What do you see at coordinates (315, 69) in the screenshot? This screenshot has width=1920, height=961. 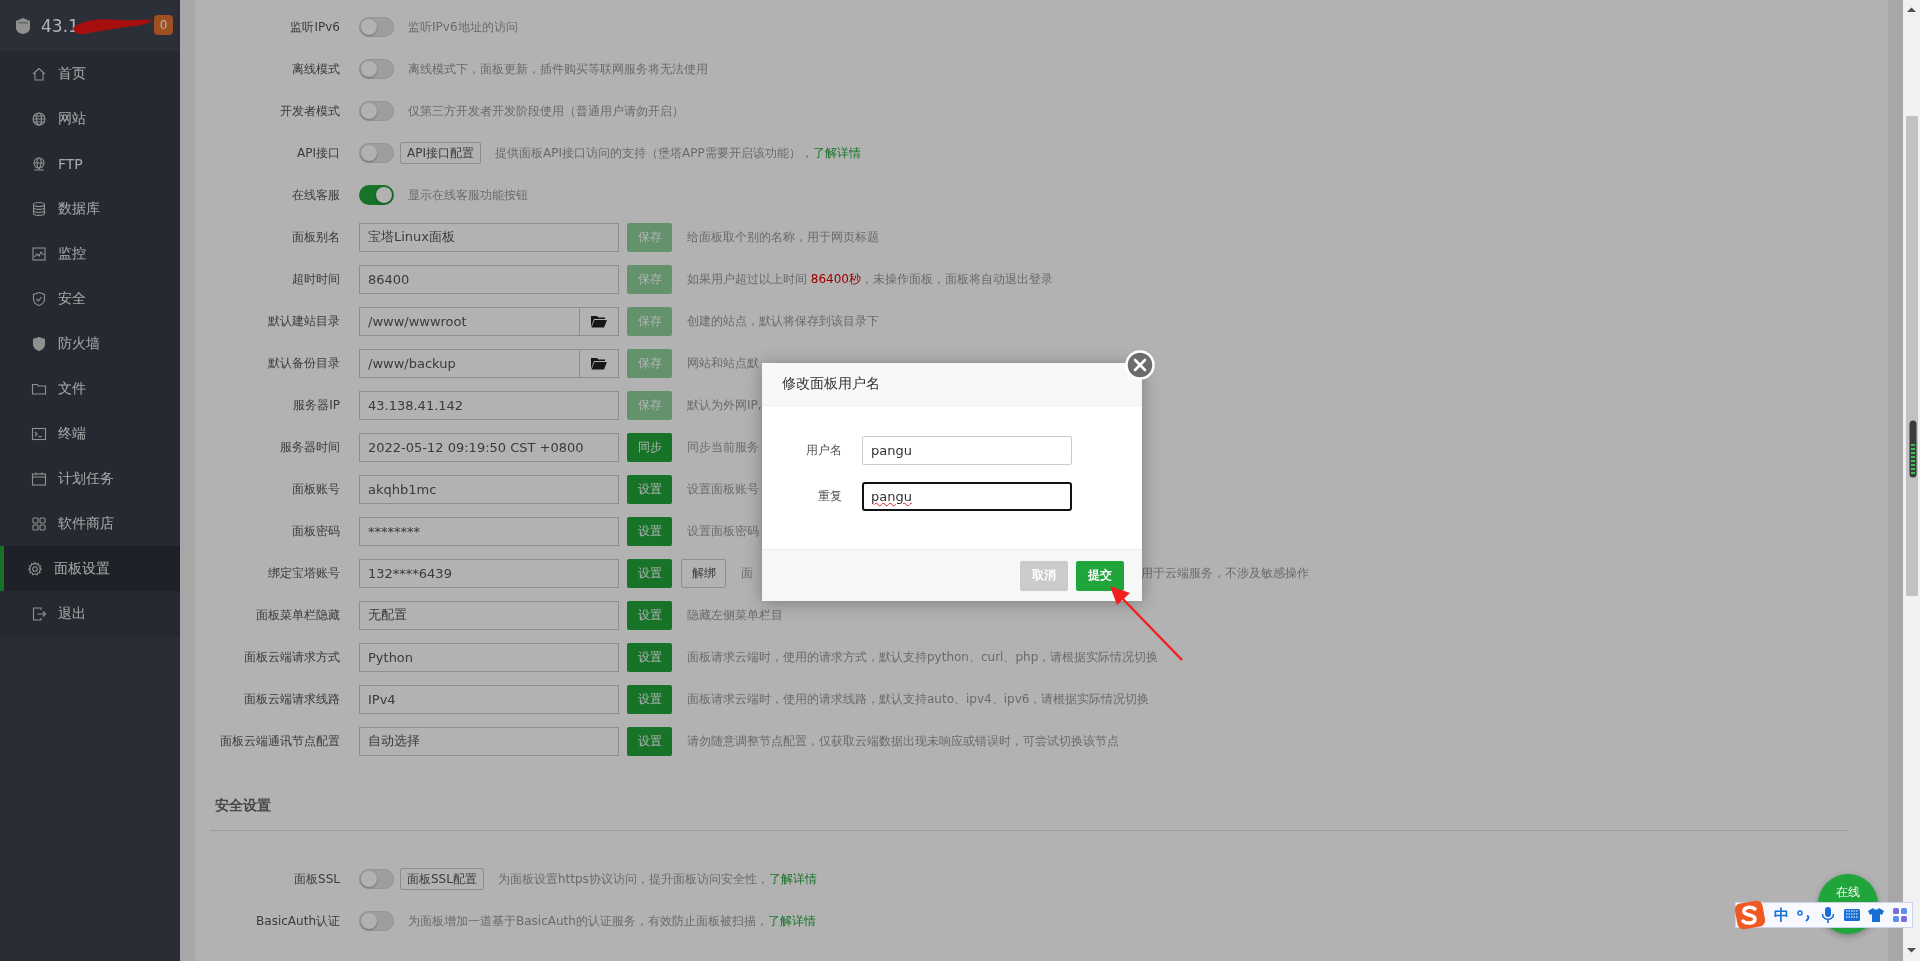 I see `setting-label: 离线模式` at bounding box center [315, 69].